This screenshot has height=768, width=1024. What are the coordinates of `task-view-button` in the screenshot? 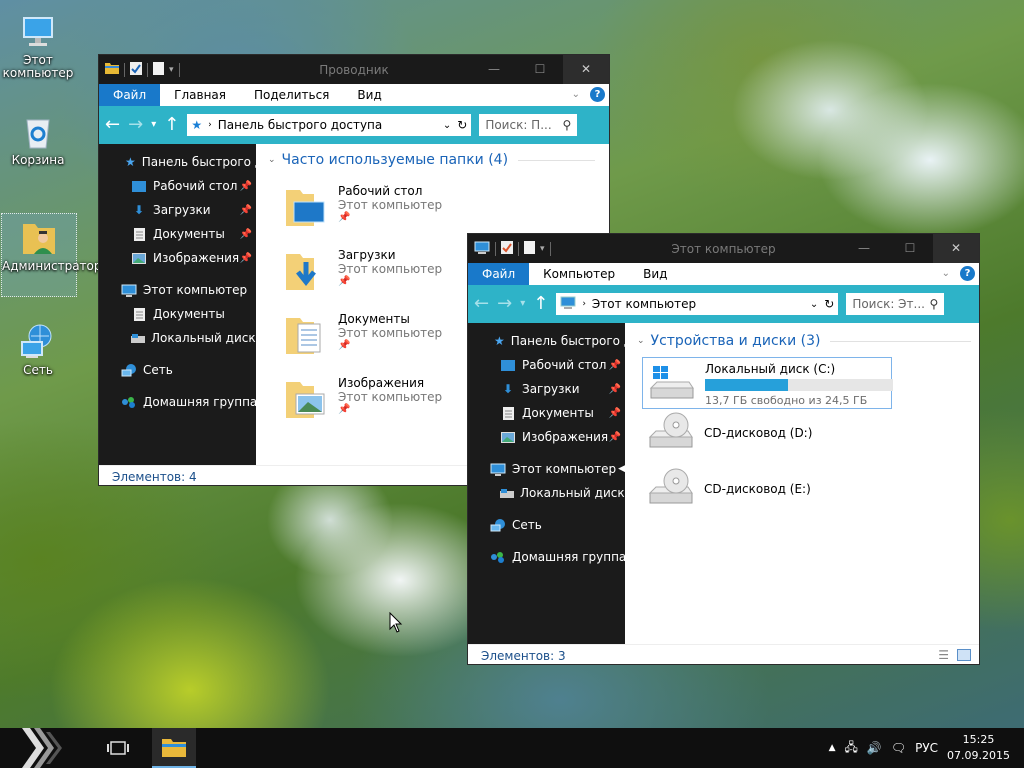 It's located at (118, 748).